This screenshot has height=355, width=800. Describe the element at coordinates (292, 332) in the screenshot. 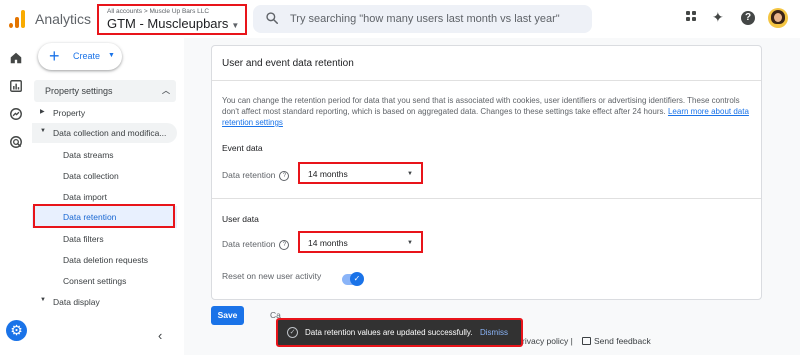

I see `check-circle-icon: ✓` at that location.